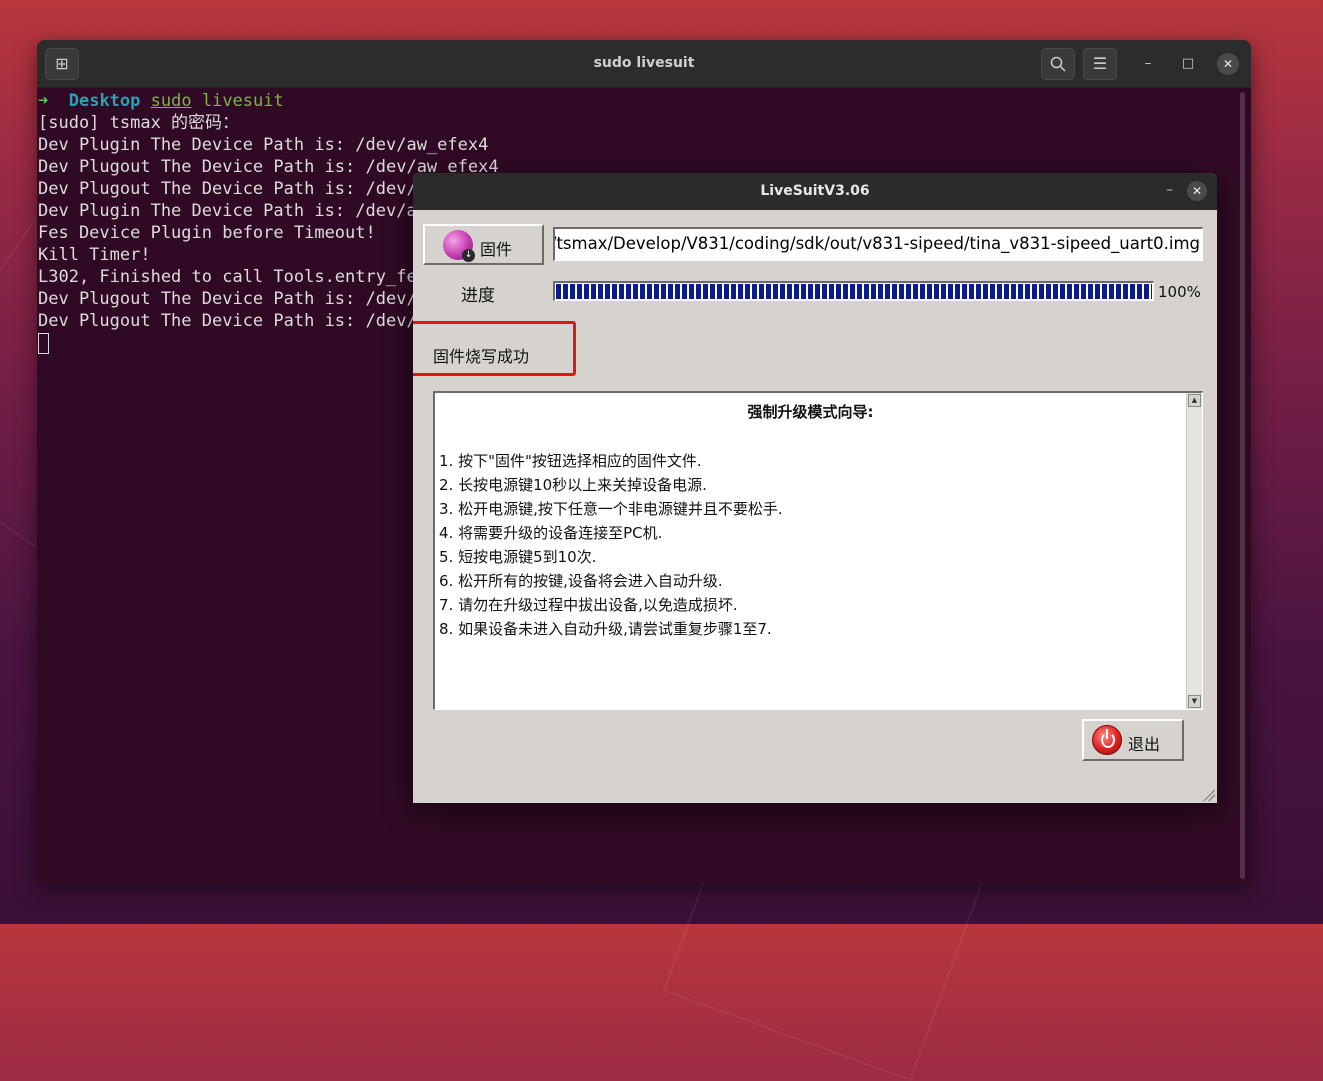 Image resolution: width=1323 pixels, height=1081 pixels. Describe the element at coordinates (644, 64) in the screenshot. I see `terminal-titlebar: ⊞ sudo livesuit ☰ – □ ✕` at that location.